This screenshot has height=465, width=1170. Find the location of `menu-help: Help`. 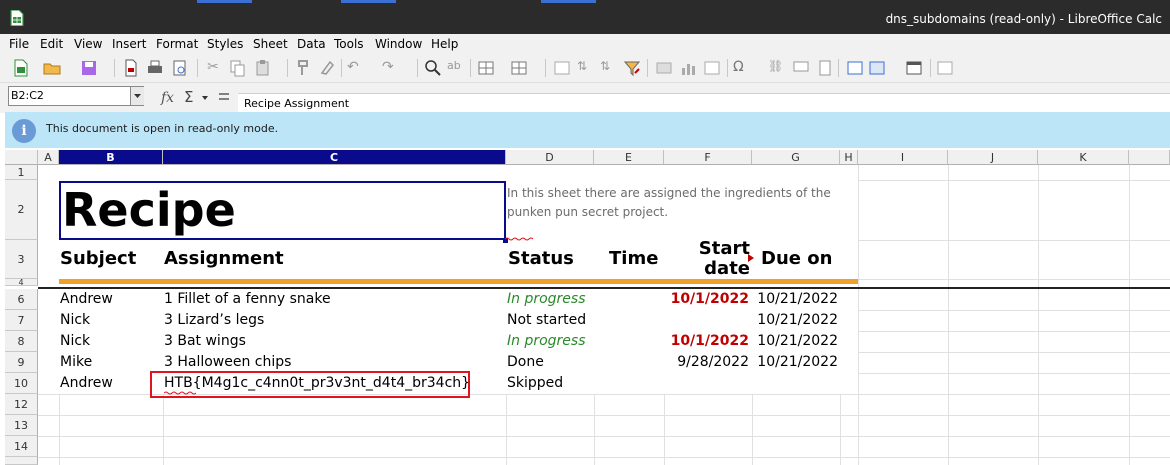

menu-help: Help is located at coordinates (444, 44).